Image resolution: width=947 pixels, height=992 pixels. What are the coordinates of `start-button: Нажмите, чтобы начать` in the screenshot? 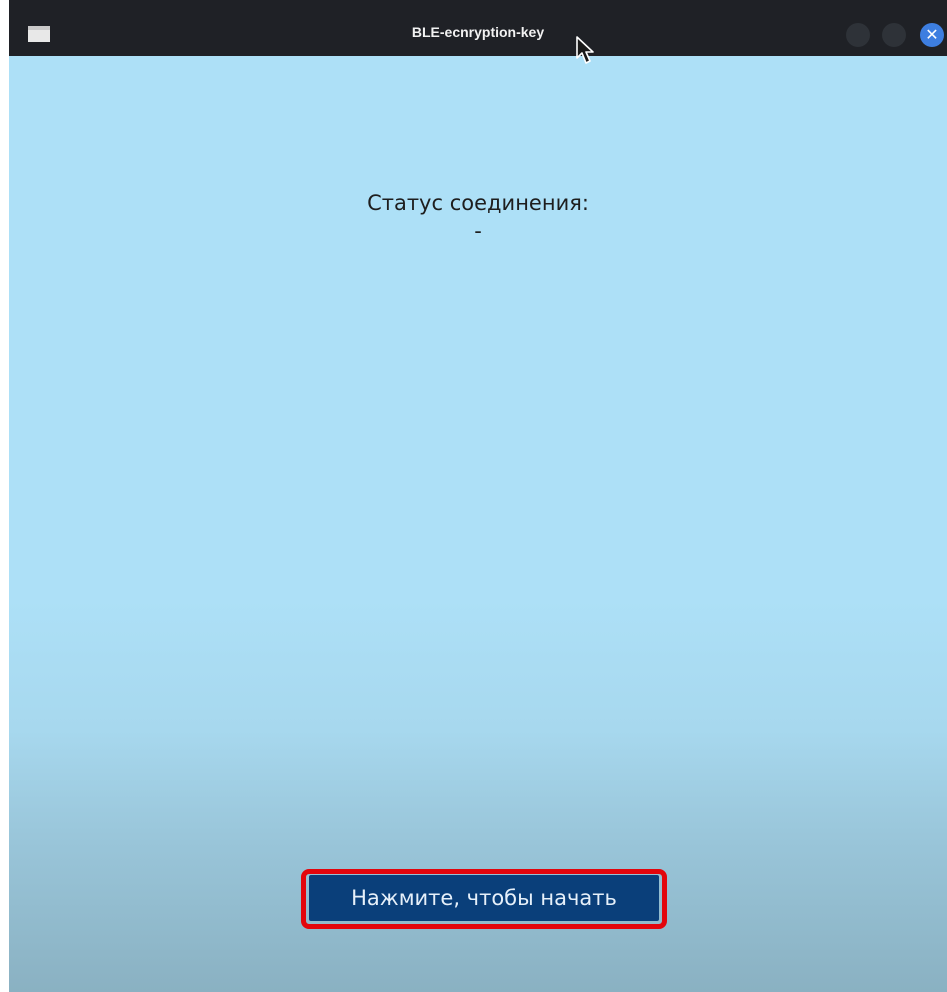 It's located at (484, 898).